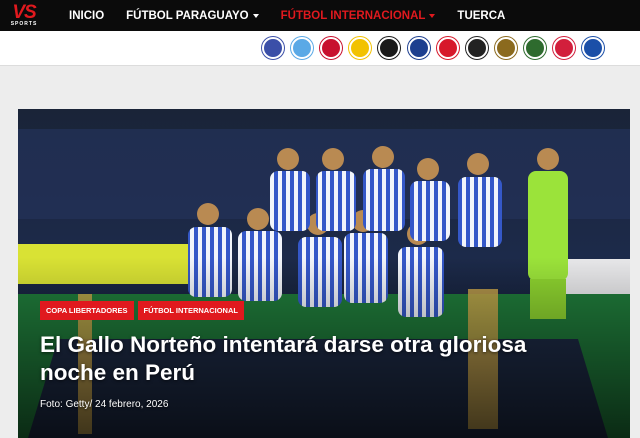  What do you see at coordinates (86, 16) in the screenshot?
I see `nav-item-inicio: INICIO` at bounding box center [86, 16].